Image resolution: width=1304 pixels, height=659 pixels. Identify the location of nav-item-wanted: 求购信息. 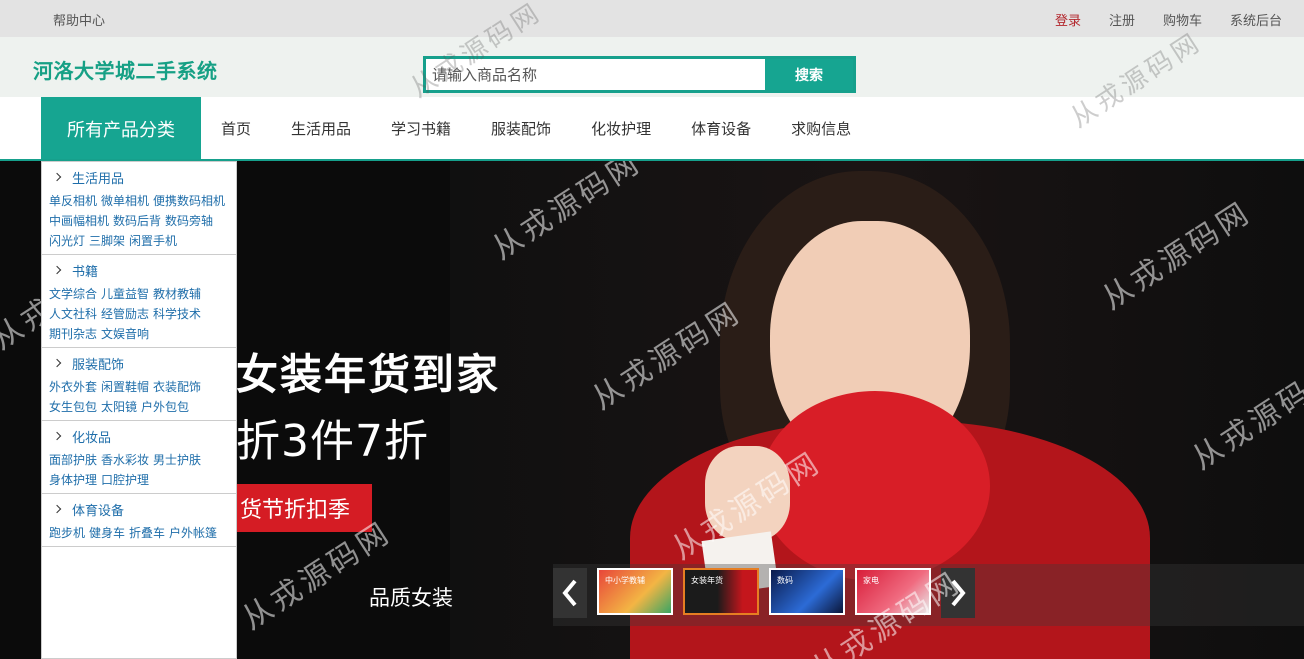
(821, 128).